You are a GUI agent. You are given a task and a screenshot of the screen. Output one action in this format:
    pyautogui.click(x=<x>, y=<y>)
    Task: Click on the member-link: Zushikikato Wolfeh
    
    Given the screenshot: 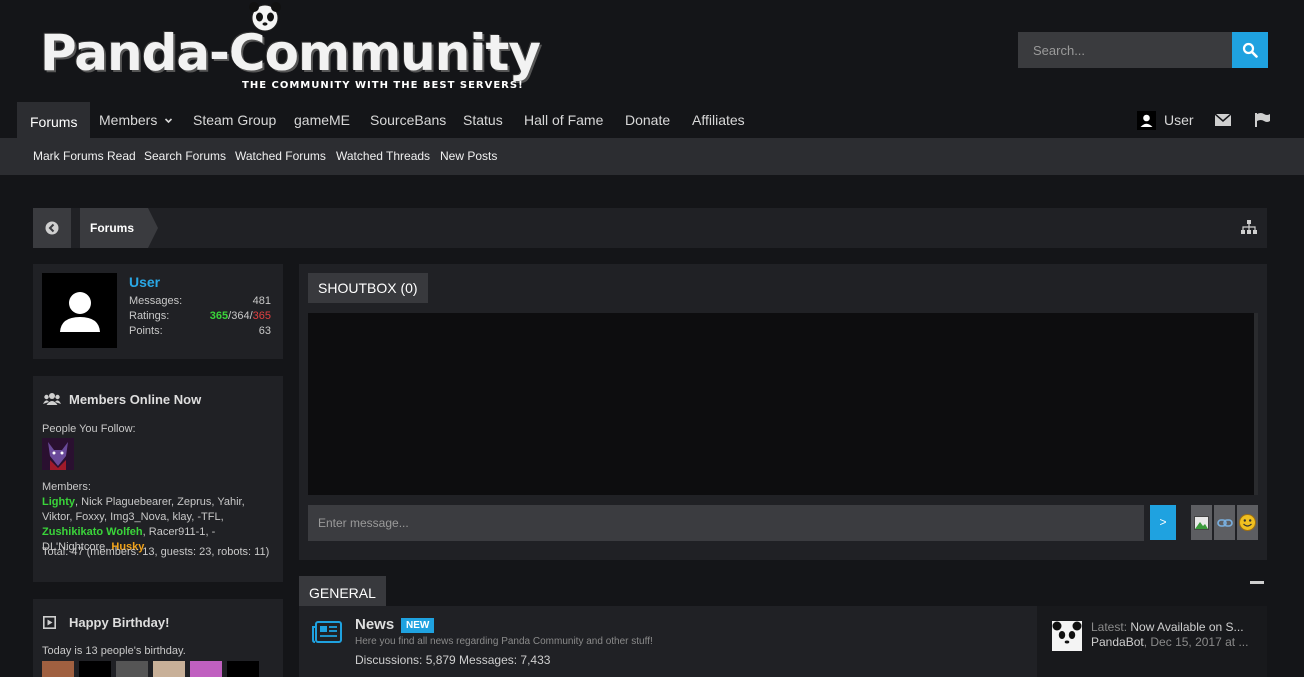 What is the action you would take?
    pyautogui.click(x=92, y=532)
    